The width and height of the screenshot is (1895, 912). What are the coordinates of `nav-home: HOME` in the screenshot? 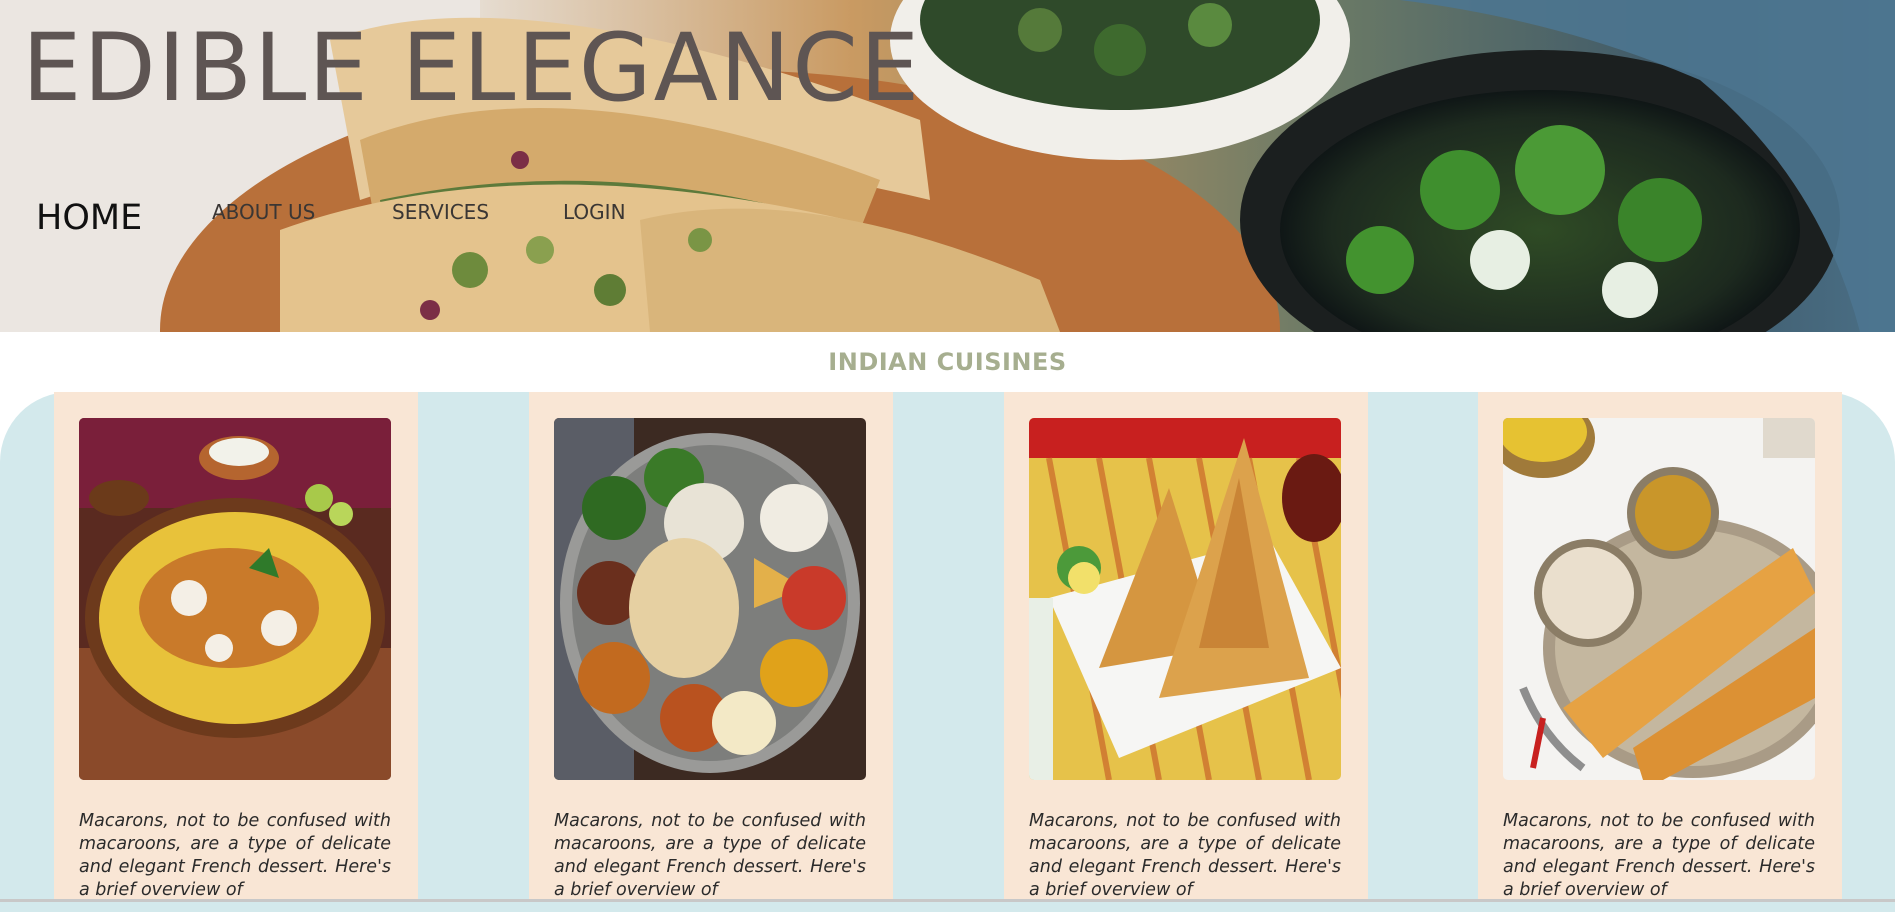 It's located at (89, 218).